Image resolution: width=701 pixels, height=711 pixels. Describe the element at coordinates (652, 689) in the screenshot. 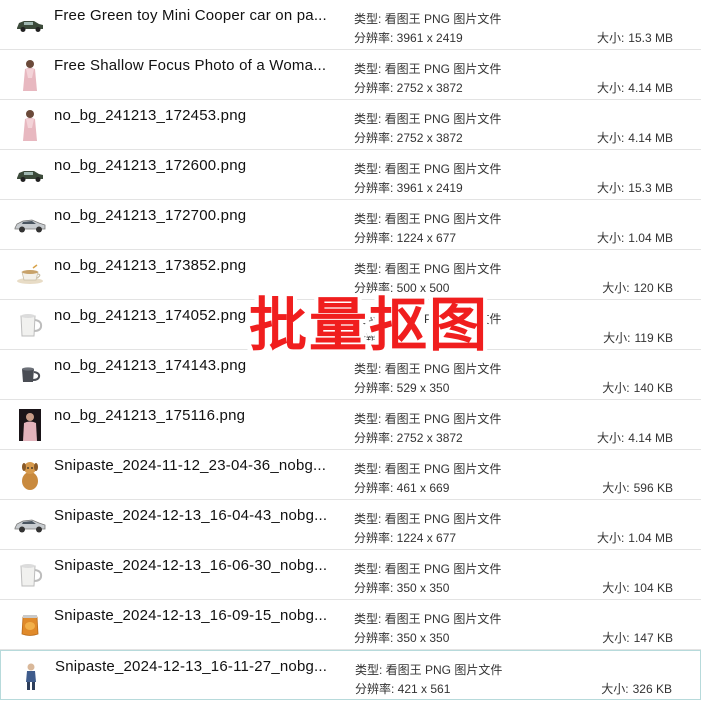

I see `file-size-value: 326 KB` at that location.